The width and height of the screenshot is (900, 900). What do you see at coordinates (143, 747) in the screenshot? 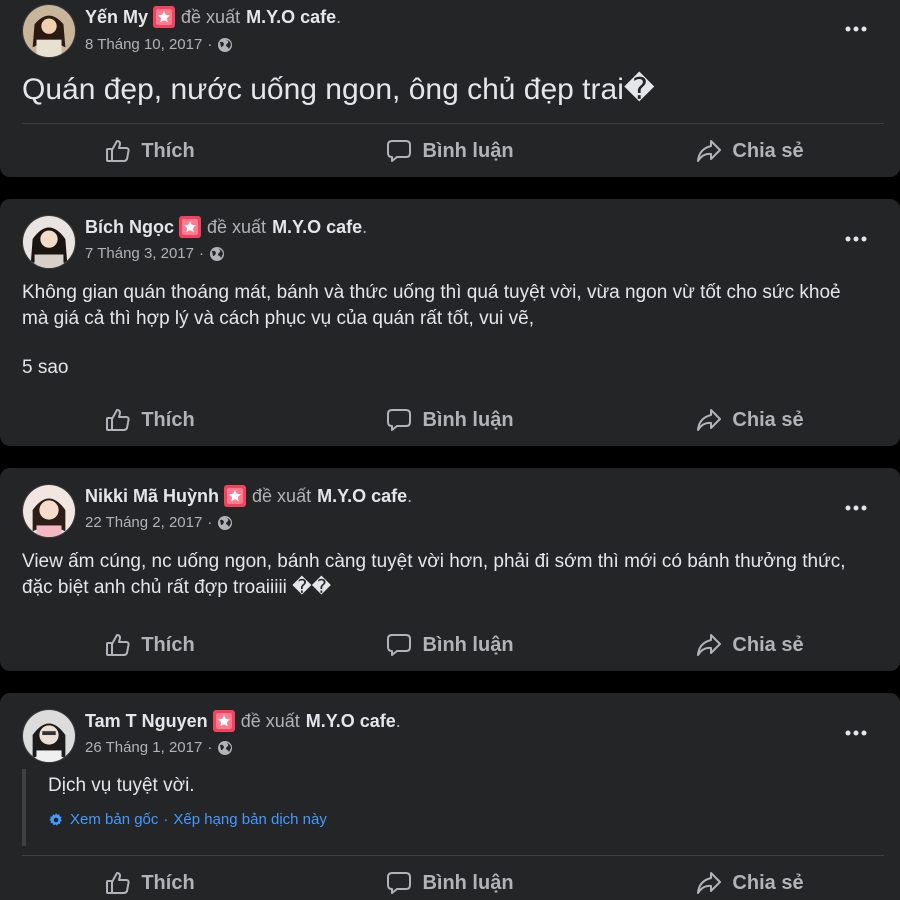
I see `post-date: 26 Tháng 1, 2017` at bounding box center [143, 747].